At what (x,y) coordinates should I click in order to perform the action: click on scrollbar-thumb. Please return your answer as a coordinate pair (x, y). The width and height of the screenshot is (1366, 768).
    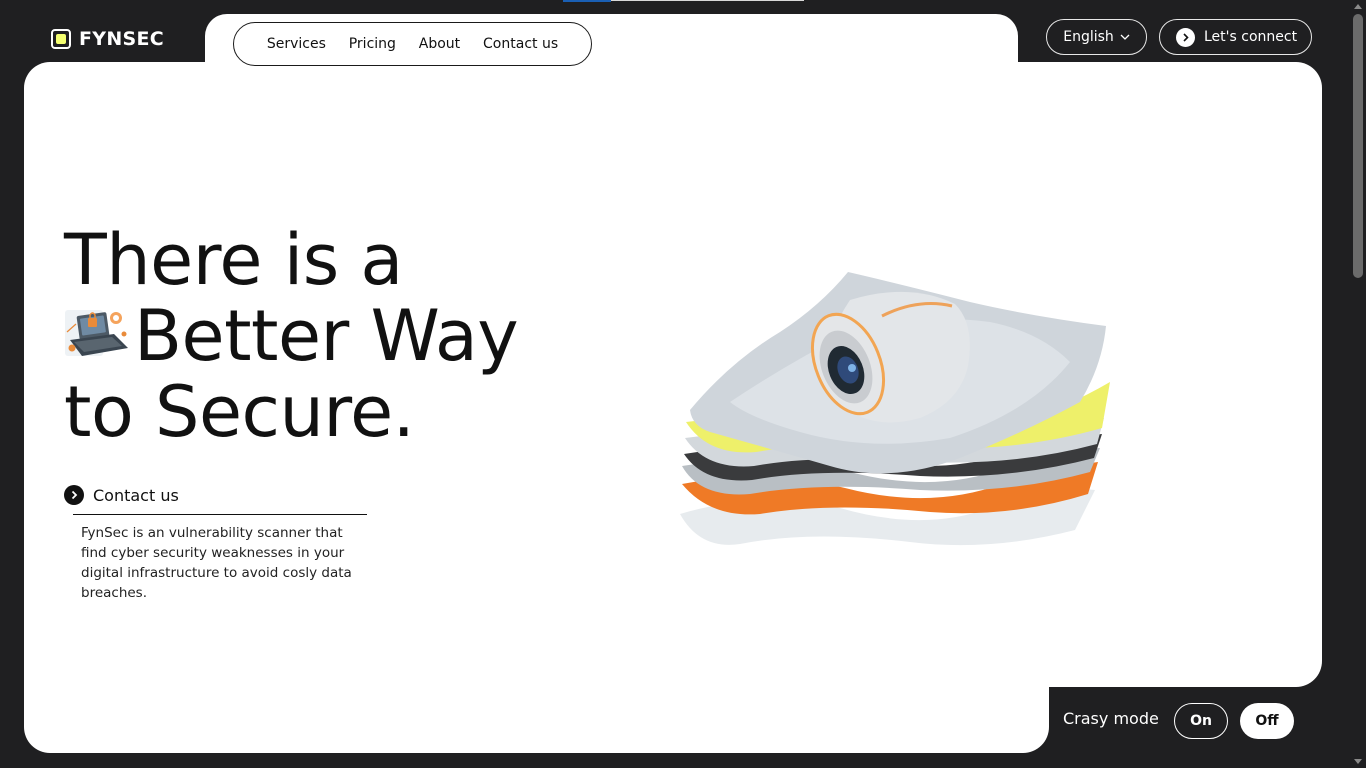
    Looking at the image, I should click on (1358, 146).